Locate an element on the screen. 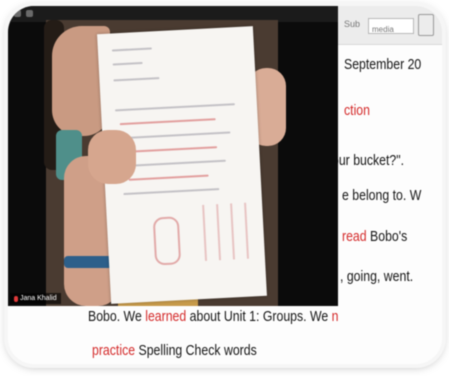 The image size is (449, 376). doc-line-6: , going, went. is located at coordinates (377, 276).